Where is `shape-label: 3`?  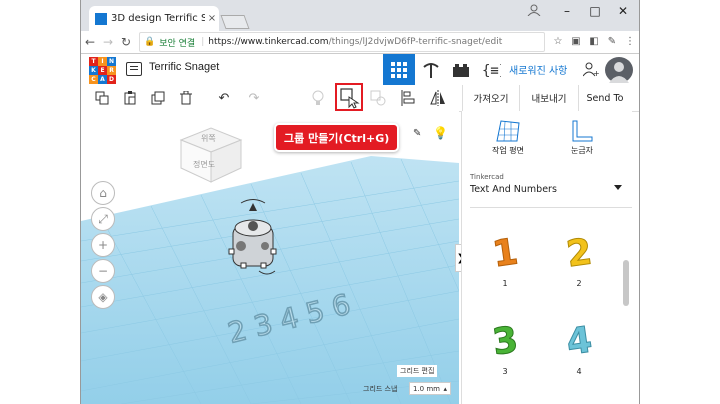
shape-label: 3 is located at coordinates (505, 371).